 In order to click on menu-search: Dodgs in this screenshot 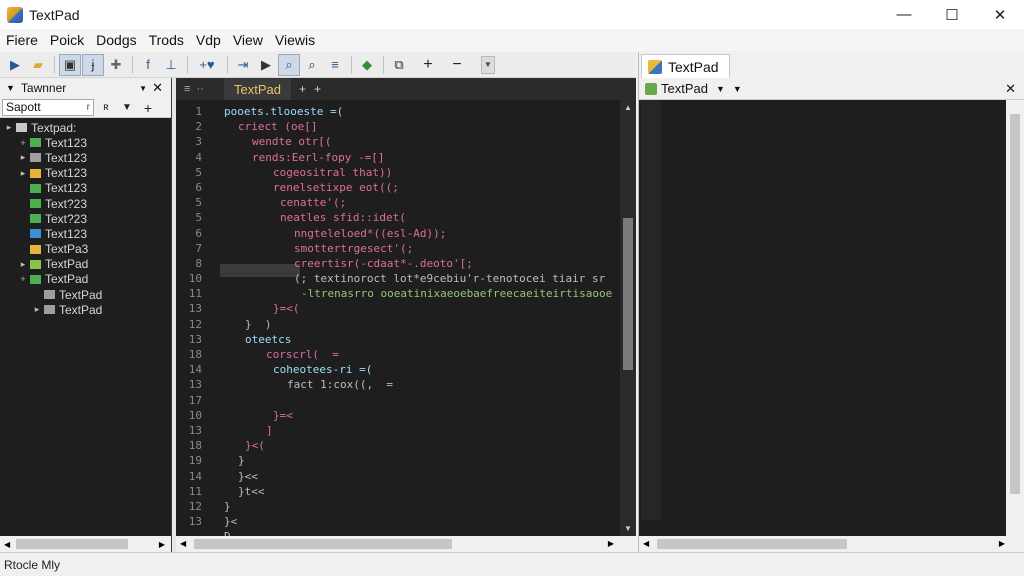, I will do `click(116, 40)`.